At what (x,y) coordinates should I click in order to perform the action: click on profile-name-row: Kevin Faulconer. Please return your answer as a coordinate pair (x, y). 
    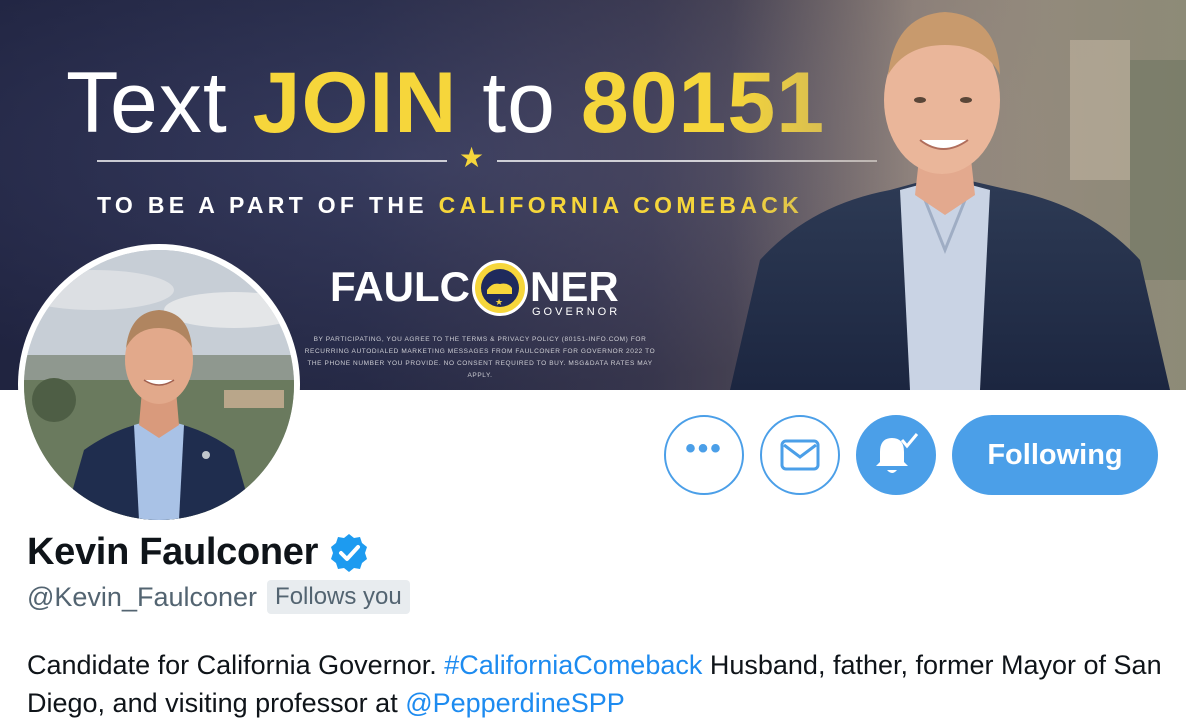
    Looking at the image, I should click on (198, 552).